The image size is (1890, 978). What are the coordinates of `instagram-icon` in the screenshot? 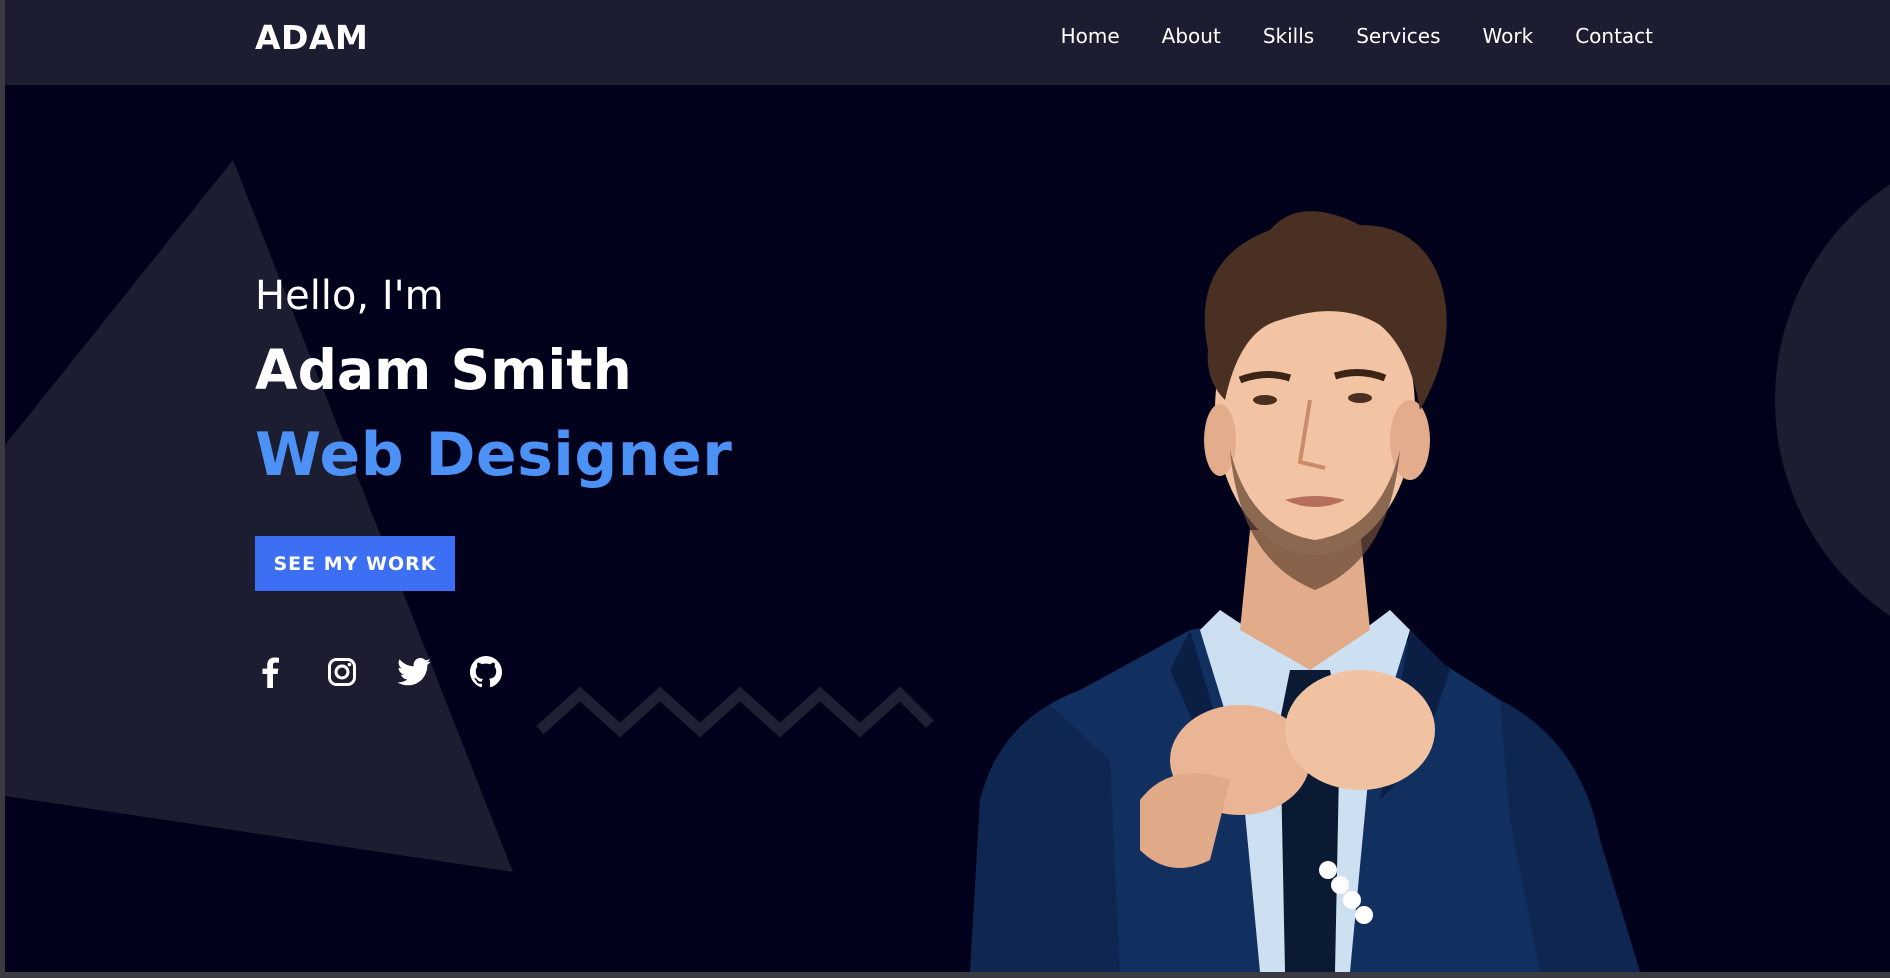 It's located at (342, 672).